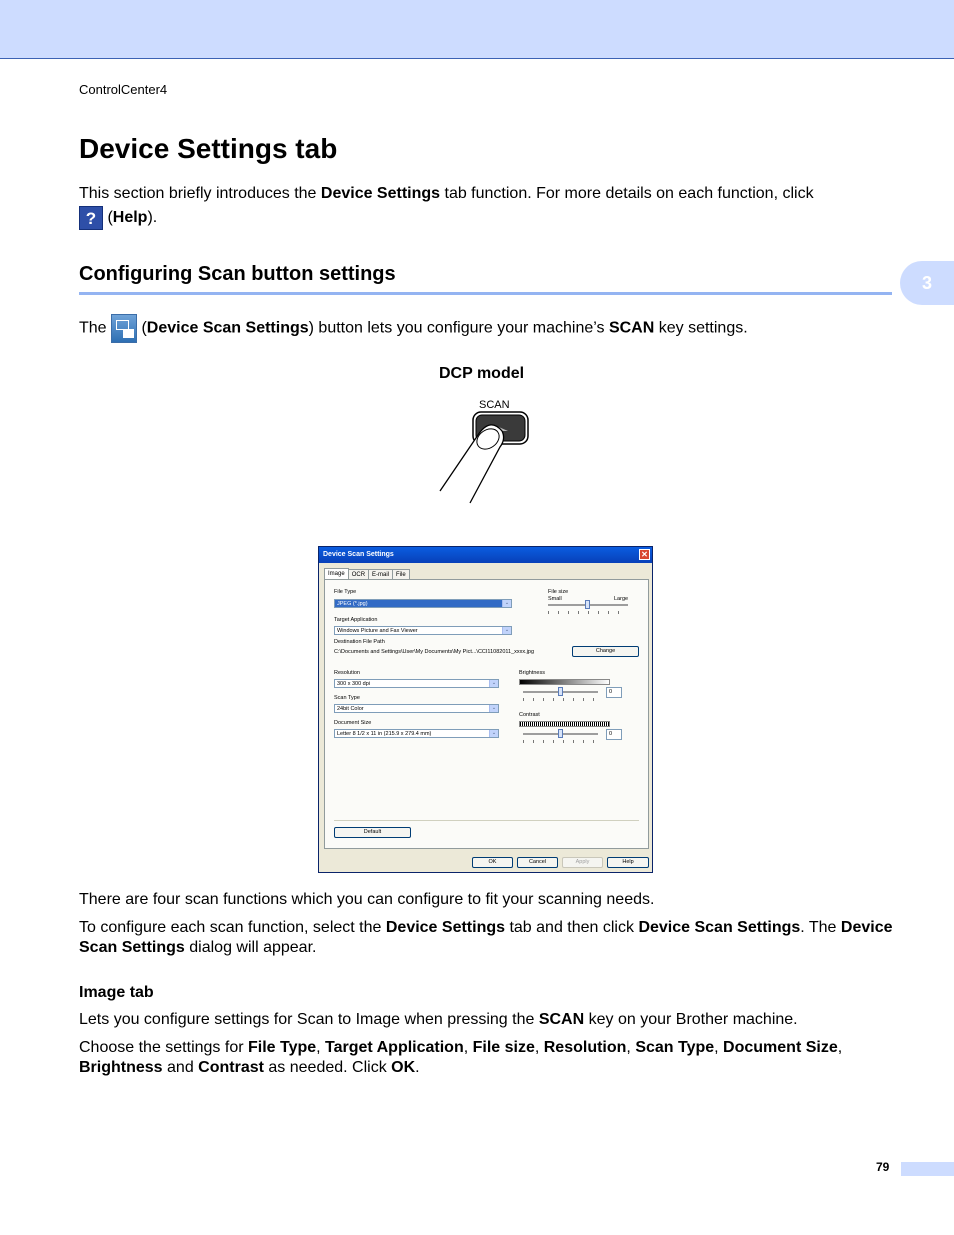 This screenshot has height=1235, width=954. Describe the element at coordinates (116, 992) in the screenshot. I see `image-tab-subheading: Image tab` at that location.